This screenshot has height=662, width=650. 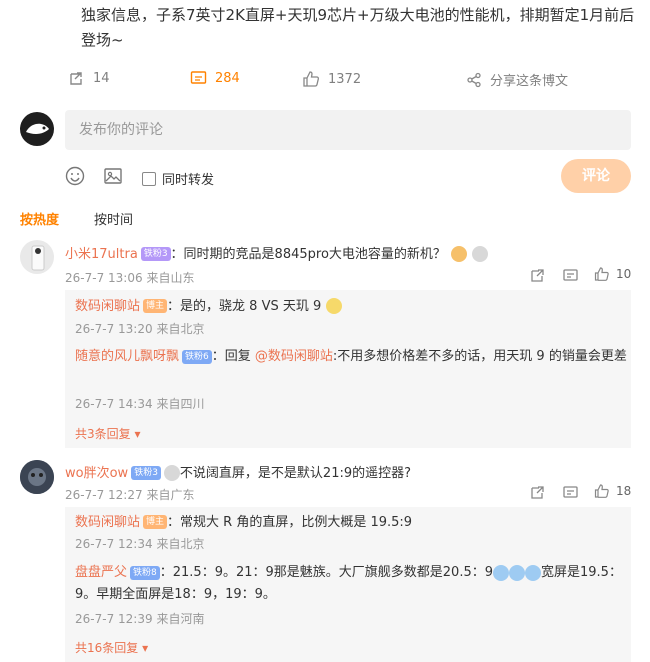 What do you see at coordinates (294, 356) in the screenshot?
I see `mention-link: @数码闲聊站` at bounding box center [294, 356].